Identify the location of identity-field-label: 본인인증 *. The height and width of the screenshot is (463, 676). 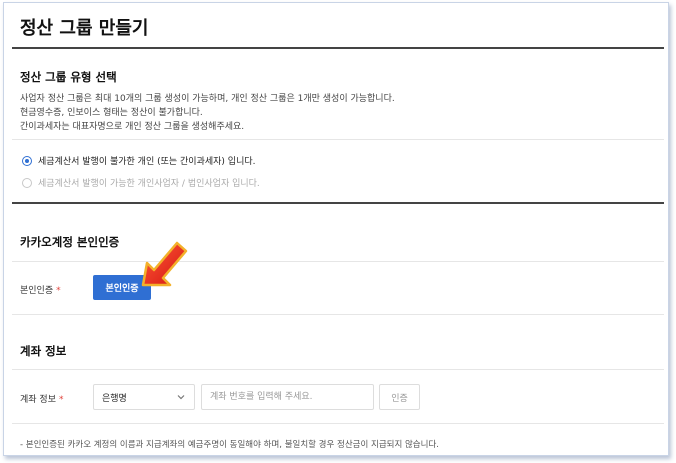
(40, 289).